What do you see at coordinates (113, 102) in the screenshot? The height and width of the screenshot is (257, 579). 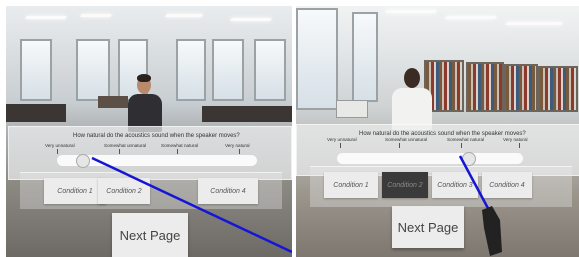 I see `cabinet` at bounding box center [113, 102].